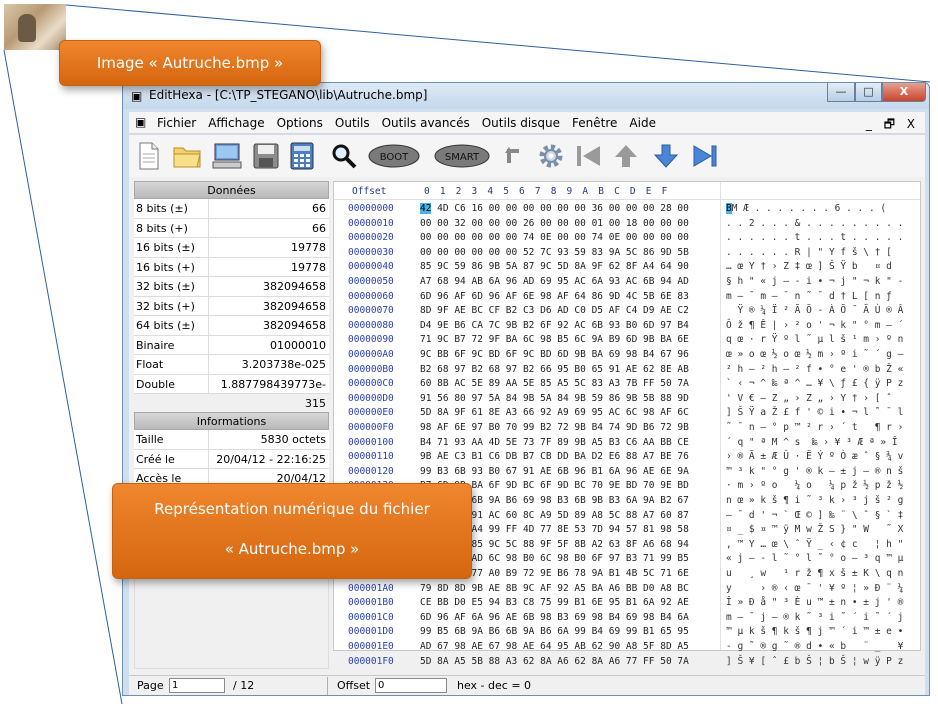  Describe the element at coordinates (462, 156) in the screenshot. I see `smart-icon: SMART` at that location.